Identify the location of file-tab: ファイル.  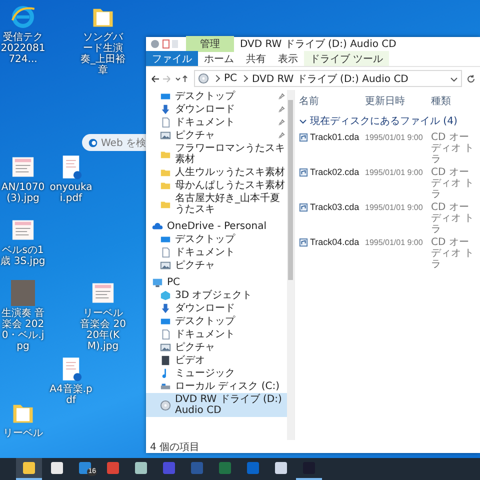
(172, 58).